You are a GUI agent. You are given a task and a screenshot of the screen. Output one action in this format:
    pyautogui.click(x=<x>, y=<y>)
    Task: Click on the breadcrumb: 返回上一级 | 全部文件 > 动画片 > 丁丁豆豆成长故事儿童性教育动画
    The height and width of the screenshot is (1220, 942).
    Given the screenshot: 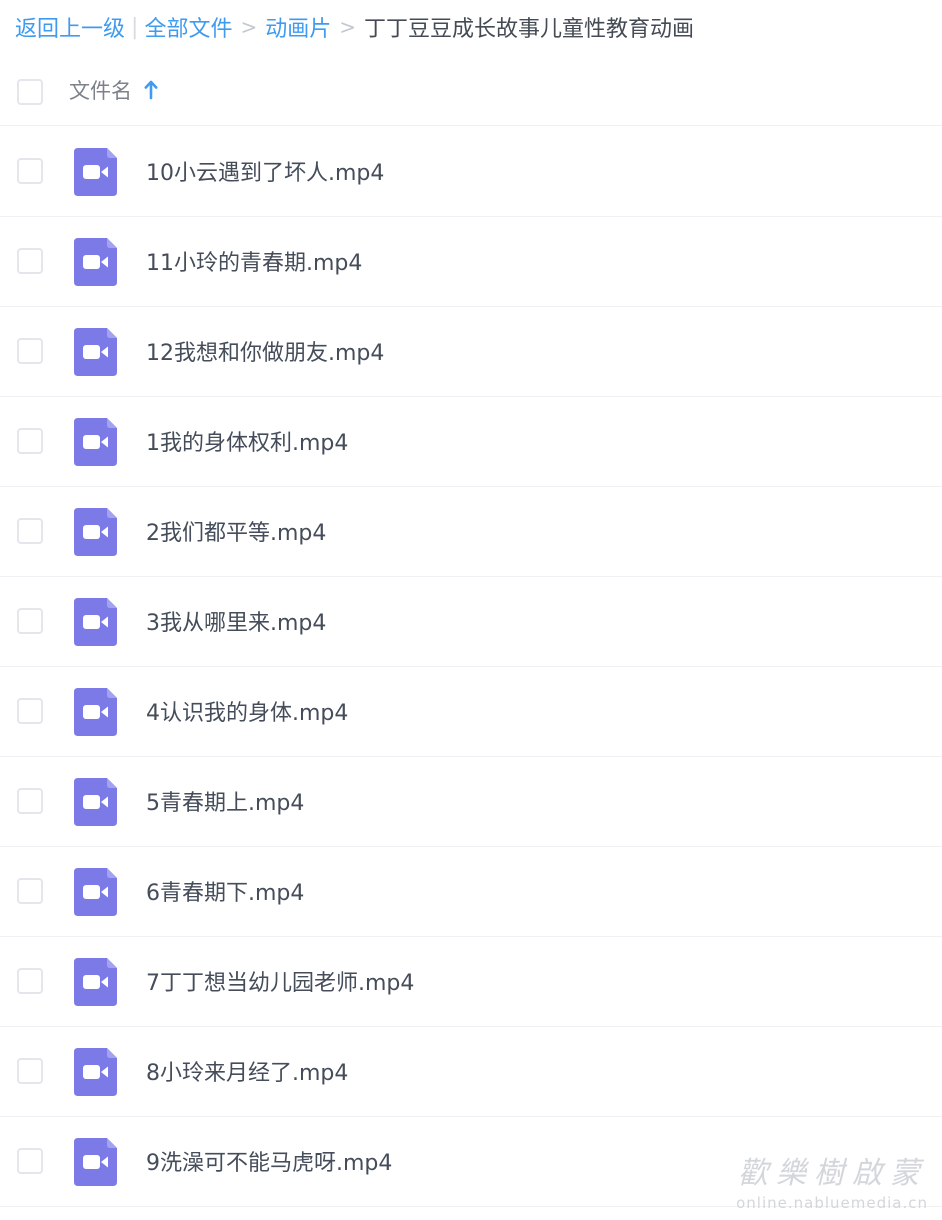 What is the action you would take?
    pyautogui.click(x=354, y=27)
    